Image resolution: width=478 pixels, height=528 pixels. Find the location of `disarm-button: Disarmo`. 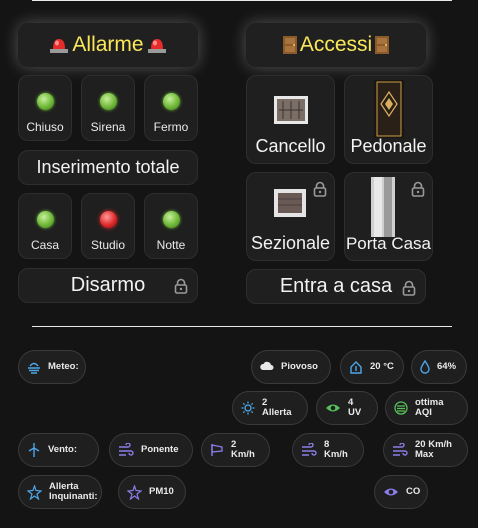

disarm-button: Disarmo is located at coordinates (108, 285).